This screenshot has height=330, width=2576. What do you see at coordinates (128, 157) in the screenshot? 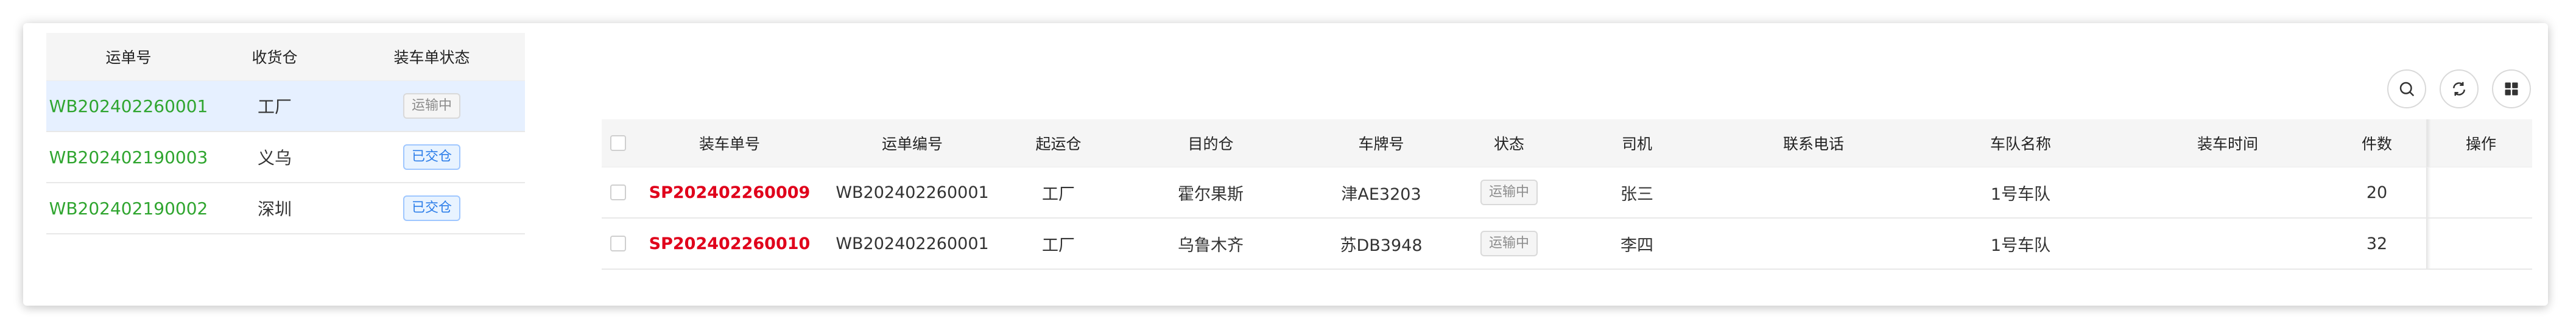
I see `waybill-no: WB202402190003` at bounding box center [128, 157].